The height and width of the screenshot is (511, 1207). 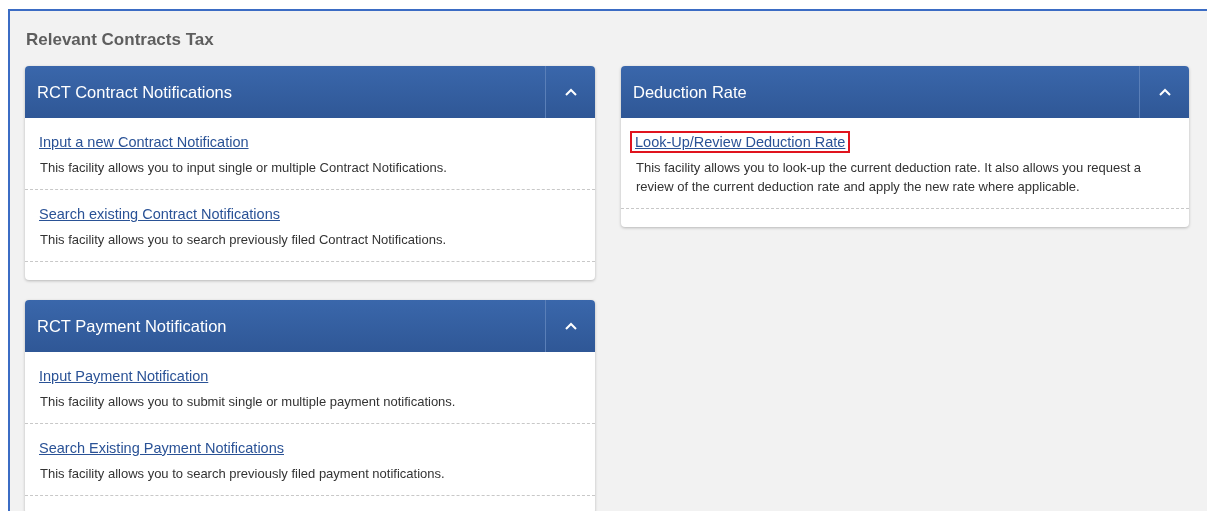 What do you see at coordinates (244, 240) in the screenshot?
I see `facility-description: This facility allows you to search previously filed Contract Notifications.` at bounding box center [244, 240].